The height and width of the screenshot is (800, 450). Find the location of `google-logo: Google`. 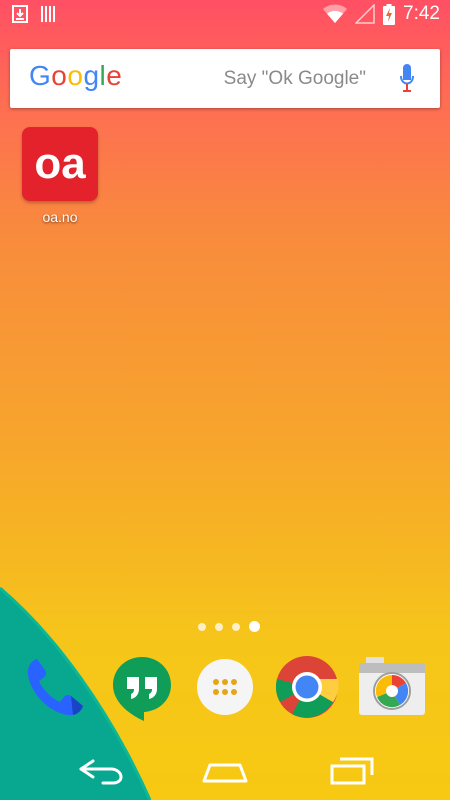

google-logo: Google is located at coordinates (75, 76).